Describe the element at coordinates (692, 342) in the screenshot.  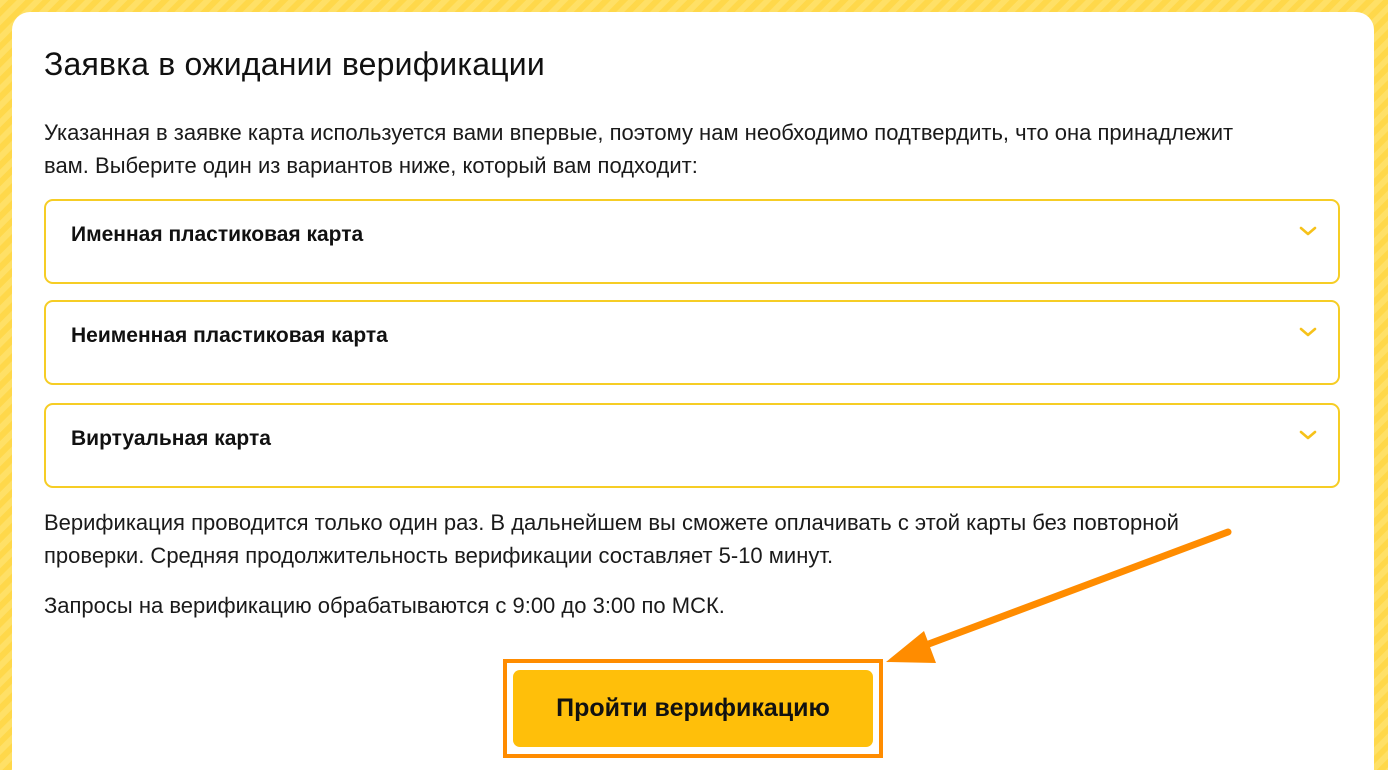
I see `option-unnamed-plastic-card: Неименная пластиковая карта` at that location.